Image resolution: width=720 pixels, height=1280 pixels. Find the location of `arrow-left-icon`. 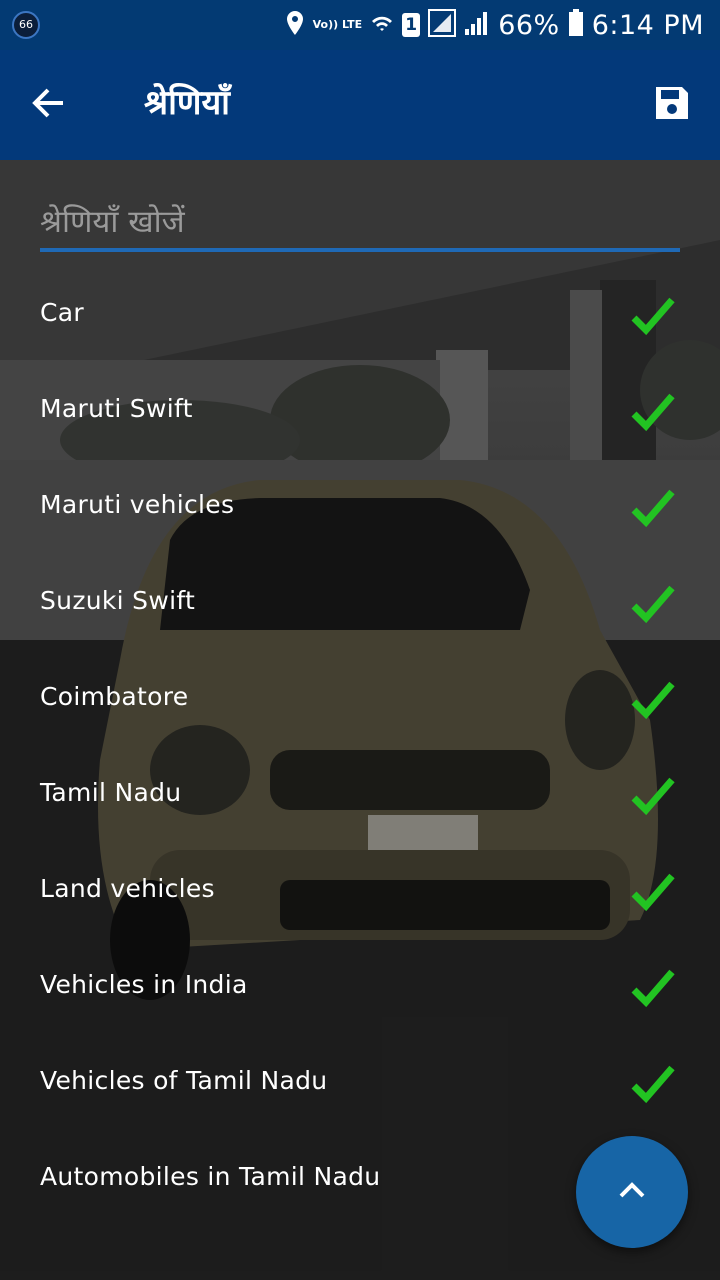

arrow-left-icon is located at coordinates (48, 105).